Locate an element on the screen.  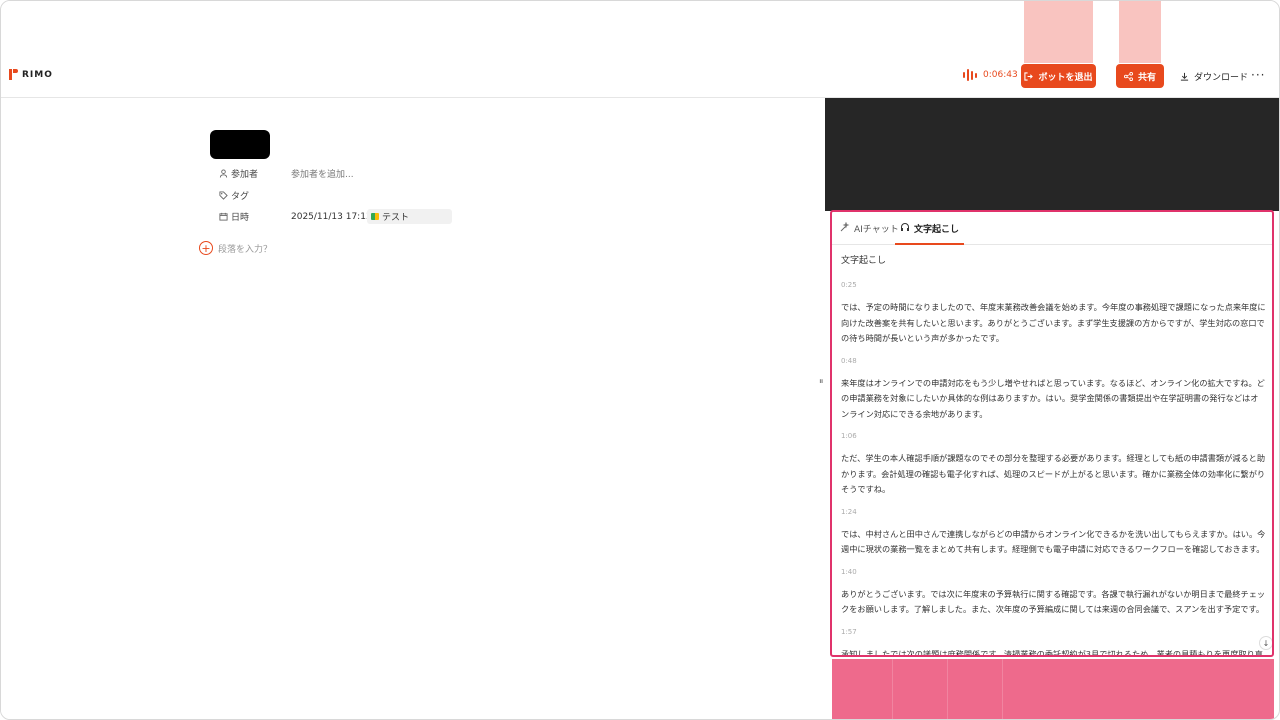
headphones-icon is located at coordinates (905, 227).